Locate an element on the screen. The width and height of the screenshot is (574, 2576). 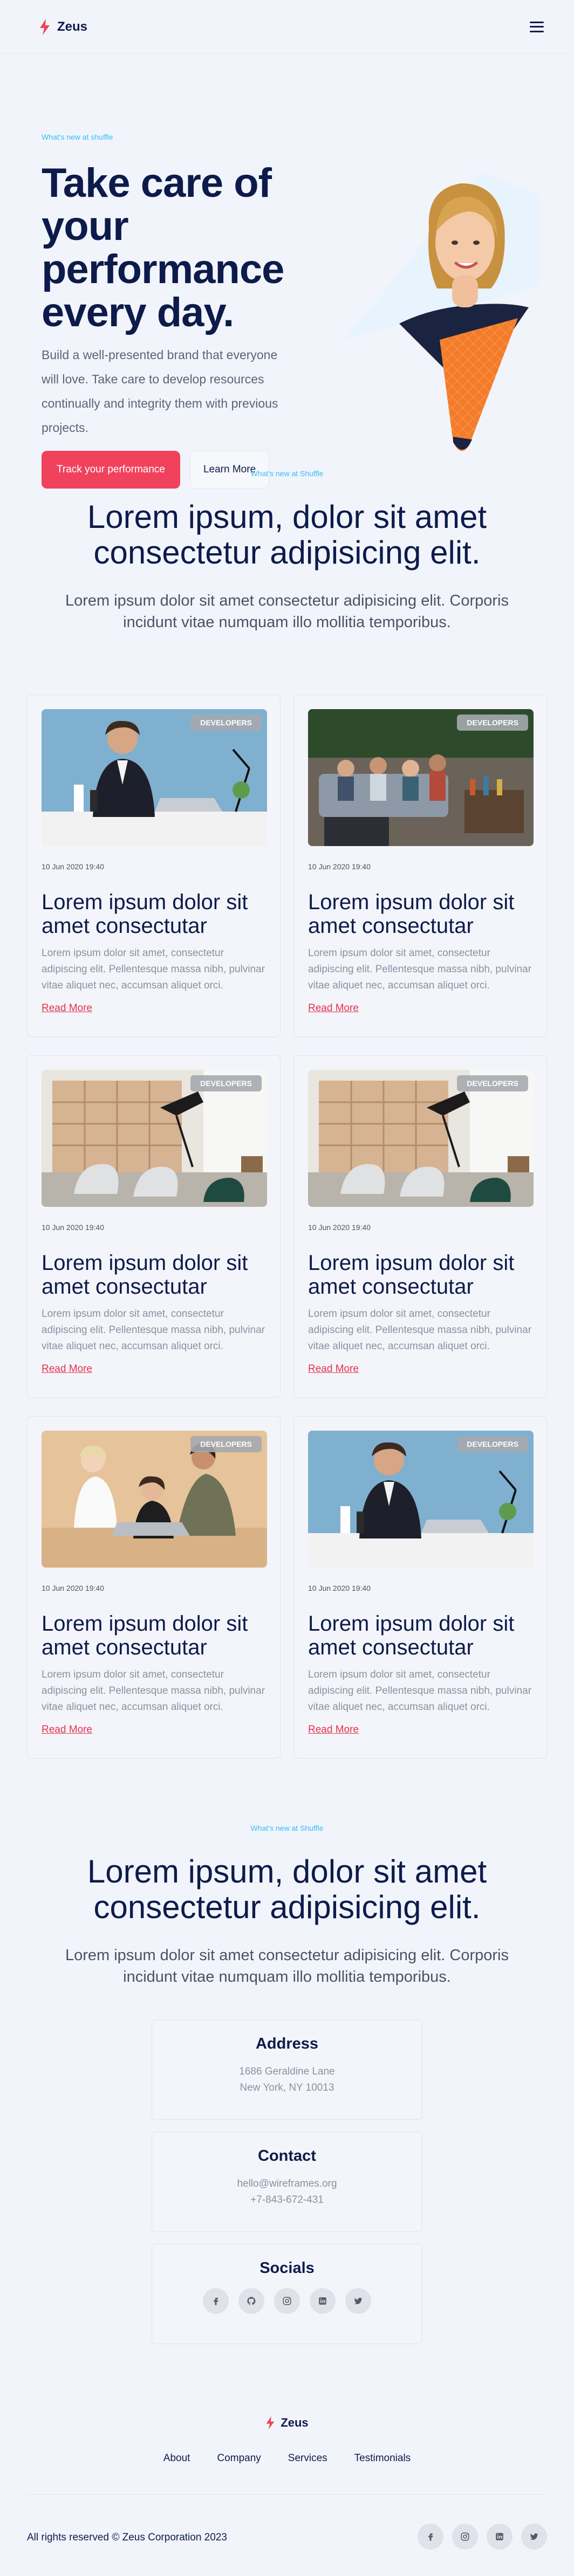
footer-nav: About Company Services Testimonials is located at coordinates (287, 2458).